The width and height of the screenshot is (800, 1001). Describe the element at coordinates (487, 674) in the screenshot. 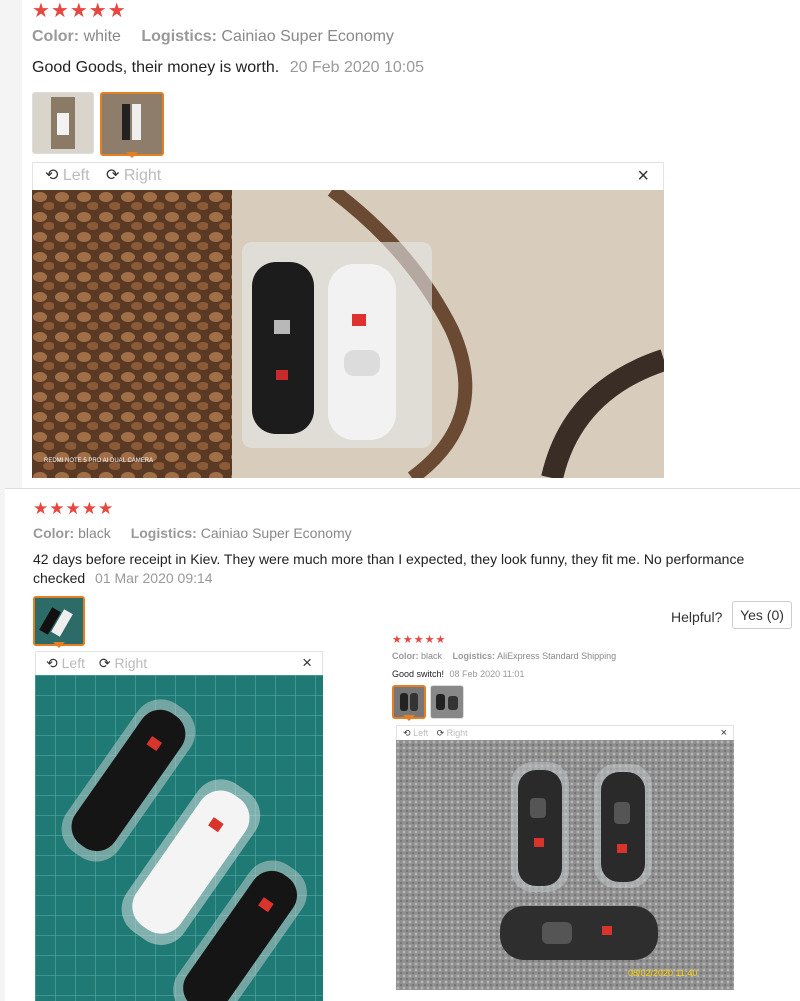

I see `review-date: 08 Feb 2020 11:01` at that location.